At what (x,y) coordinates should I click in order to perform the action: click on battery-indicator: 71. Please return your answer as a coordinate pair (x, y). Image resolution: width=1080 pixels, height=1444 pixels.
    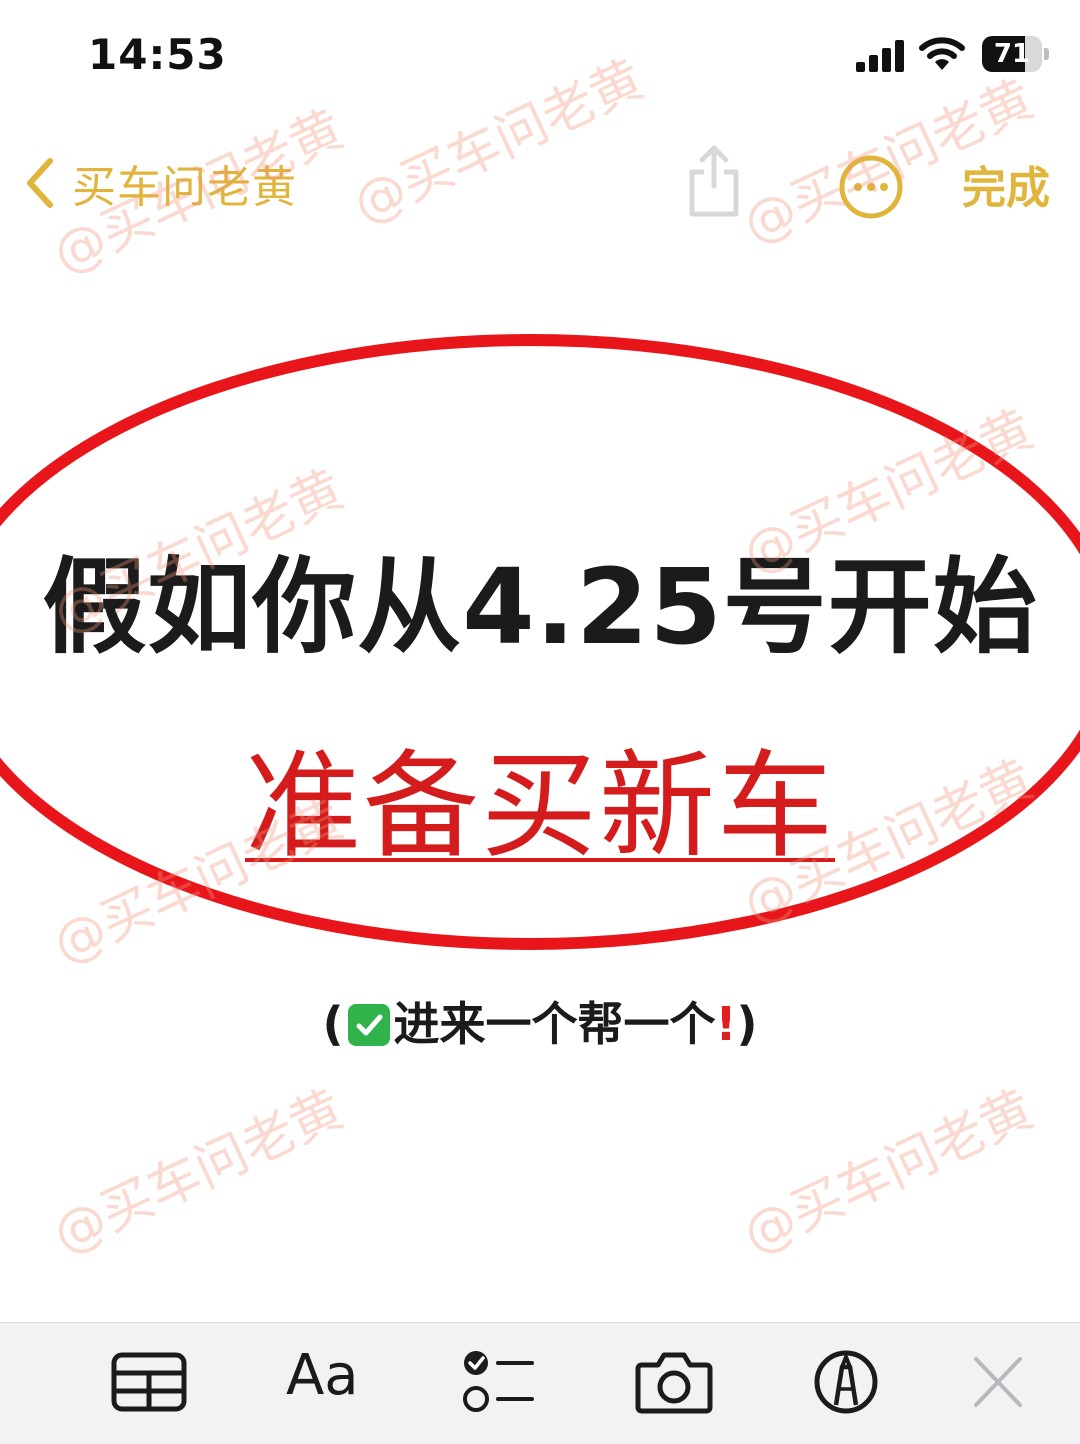
    Looking at the image, I should click on (1016, 55).